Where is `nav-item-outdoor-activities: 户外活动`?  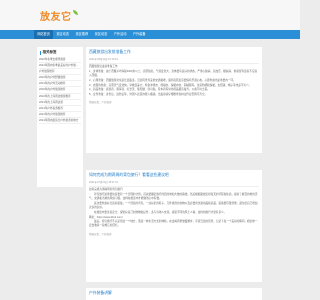
nav-item-outdoor-activities: 户外活动 is located at coordinates (120, 34).